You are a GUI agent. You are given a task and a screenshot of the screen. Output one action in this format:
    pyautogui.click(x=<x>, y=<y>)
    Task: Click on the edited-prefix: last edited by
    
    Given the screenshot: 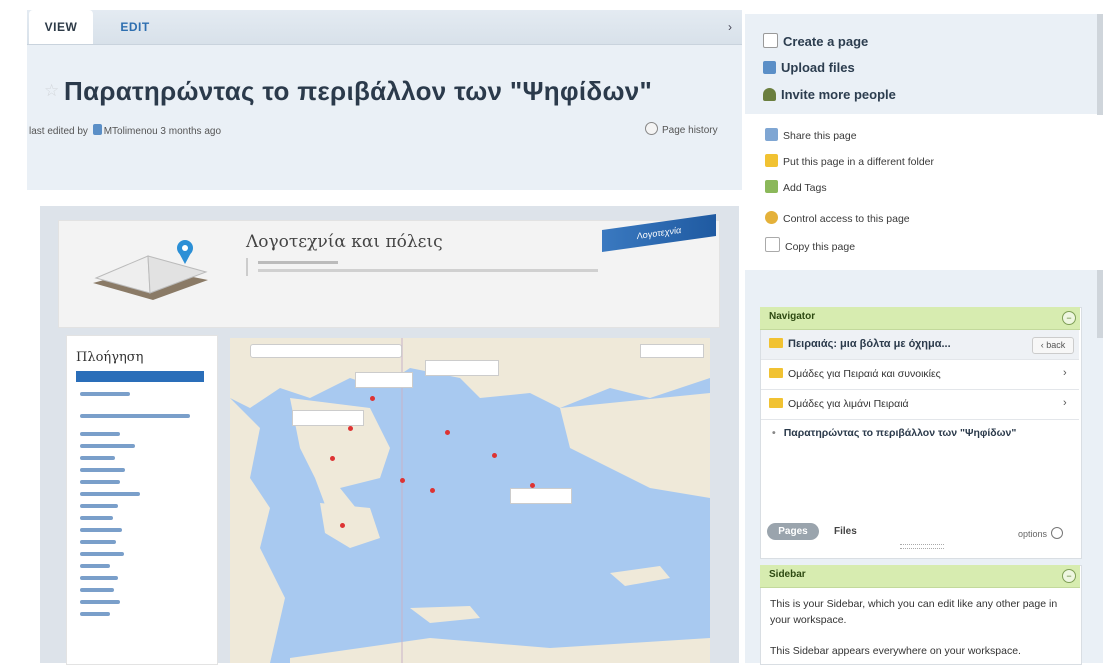 What is the action you would take?
    pyautogui.click(x=58, y=131)
    